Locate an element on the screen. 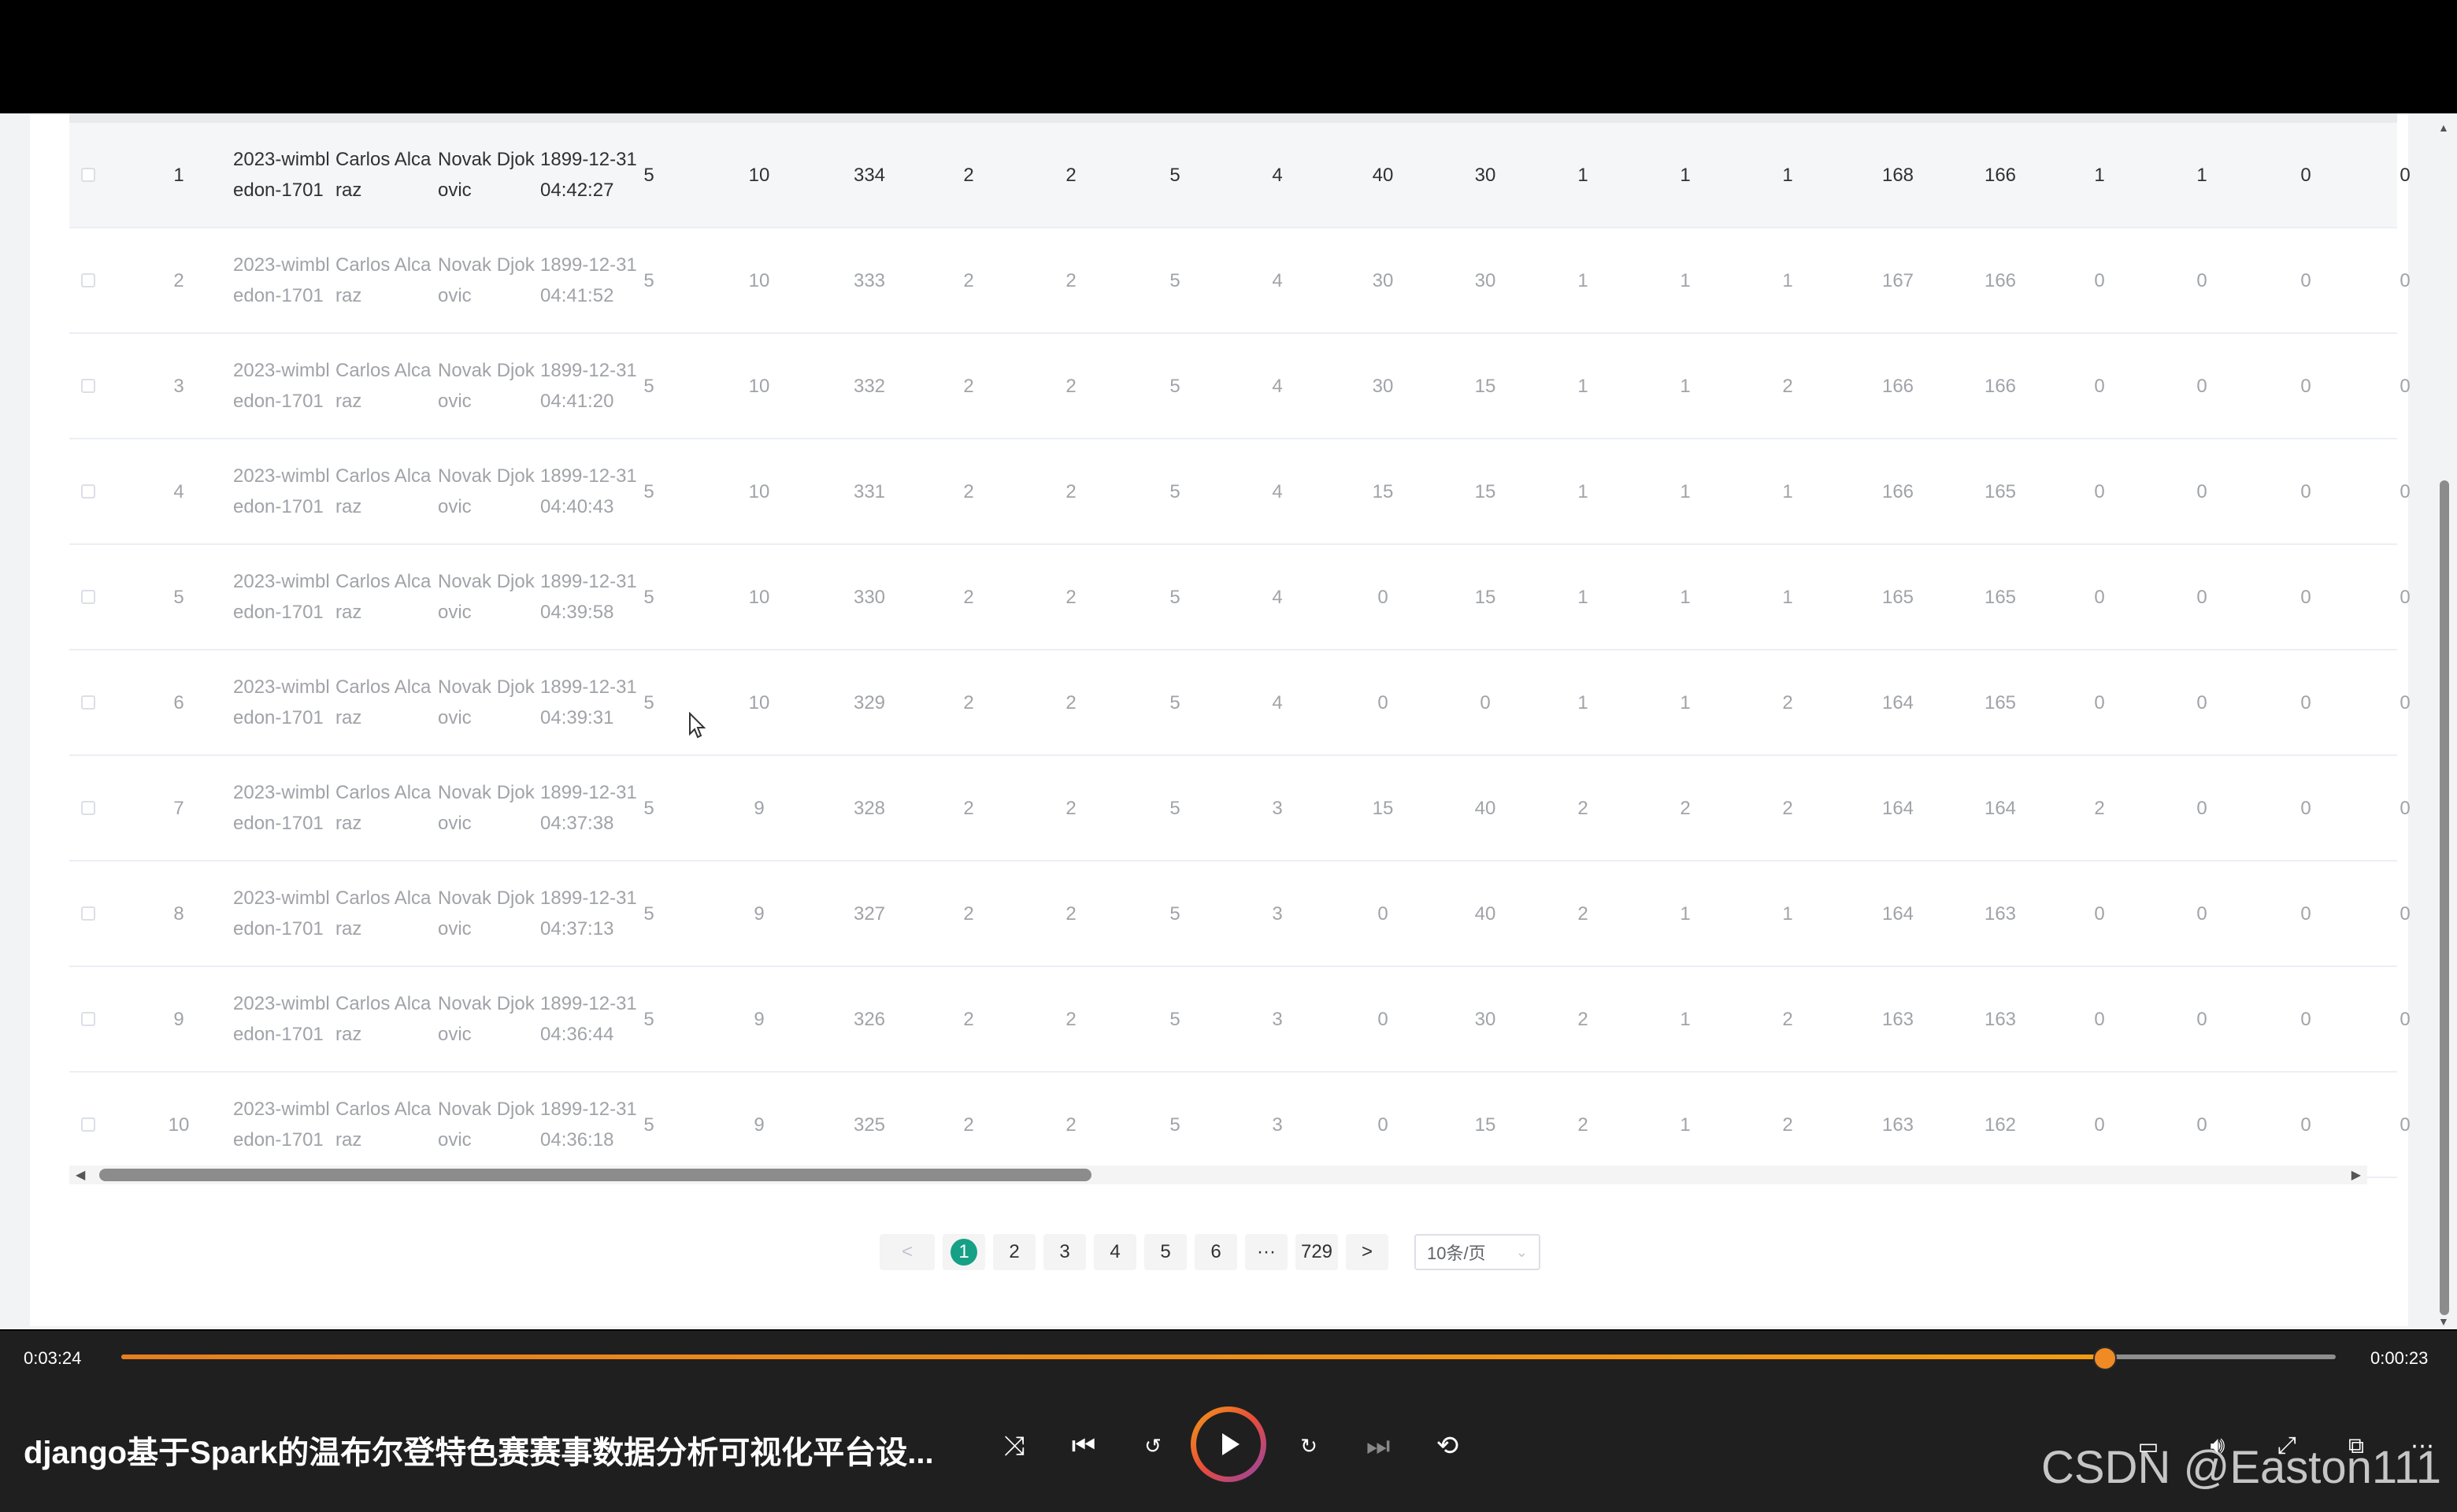  scrollbar-thumb is located at coordinates (595, 1175).